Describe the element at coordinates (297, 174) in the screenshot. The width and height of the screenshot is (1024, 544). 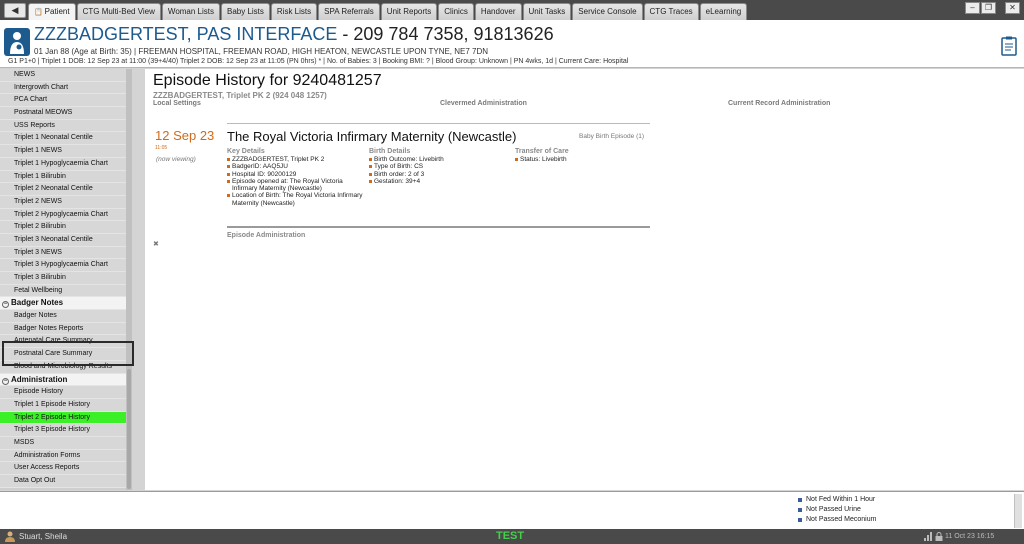
I see `key-detail-item: Hospital ID: 90200129` at that location.